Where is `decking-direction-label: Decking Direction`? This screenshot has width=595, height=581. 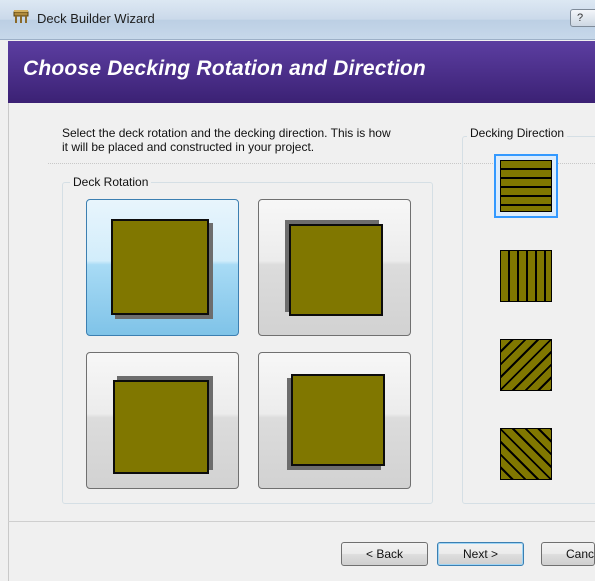 decking-direction-label: Decking Direction is located at coordinates (517, 133).